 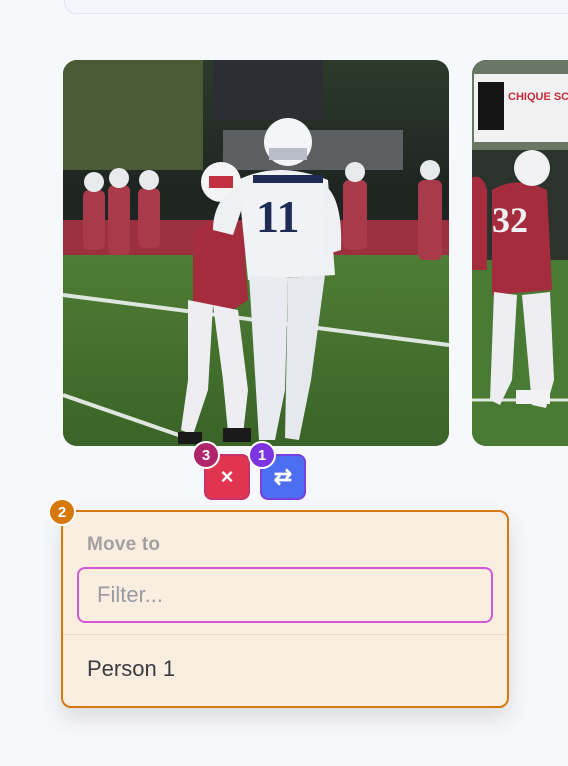 I want to click on football-players-photo-partial: CHIQUE SCH 32, so click(x=520, y=253).